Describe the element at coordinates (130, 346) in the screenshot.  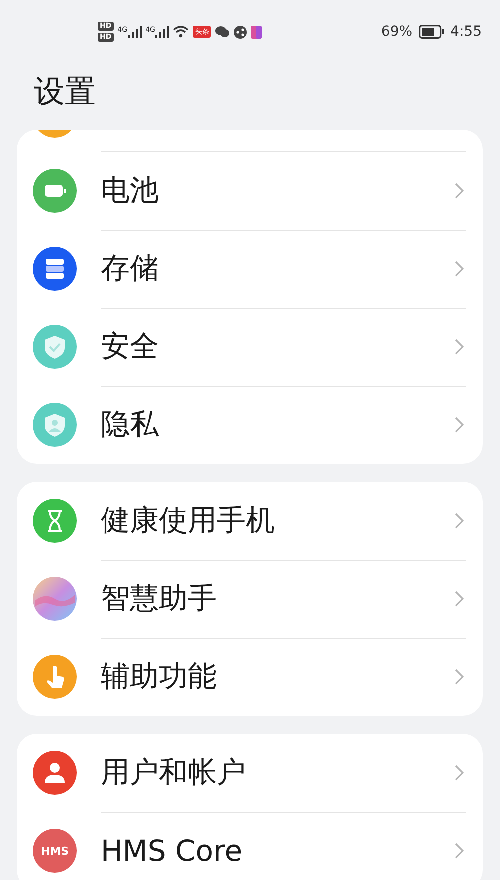
I see `item-label: 安全` at that location.